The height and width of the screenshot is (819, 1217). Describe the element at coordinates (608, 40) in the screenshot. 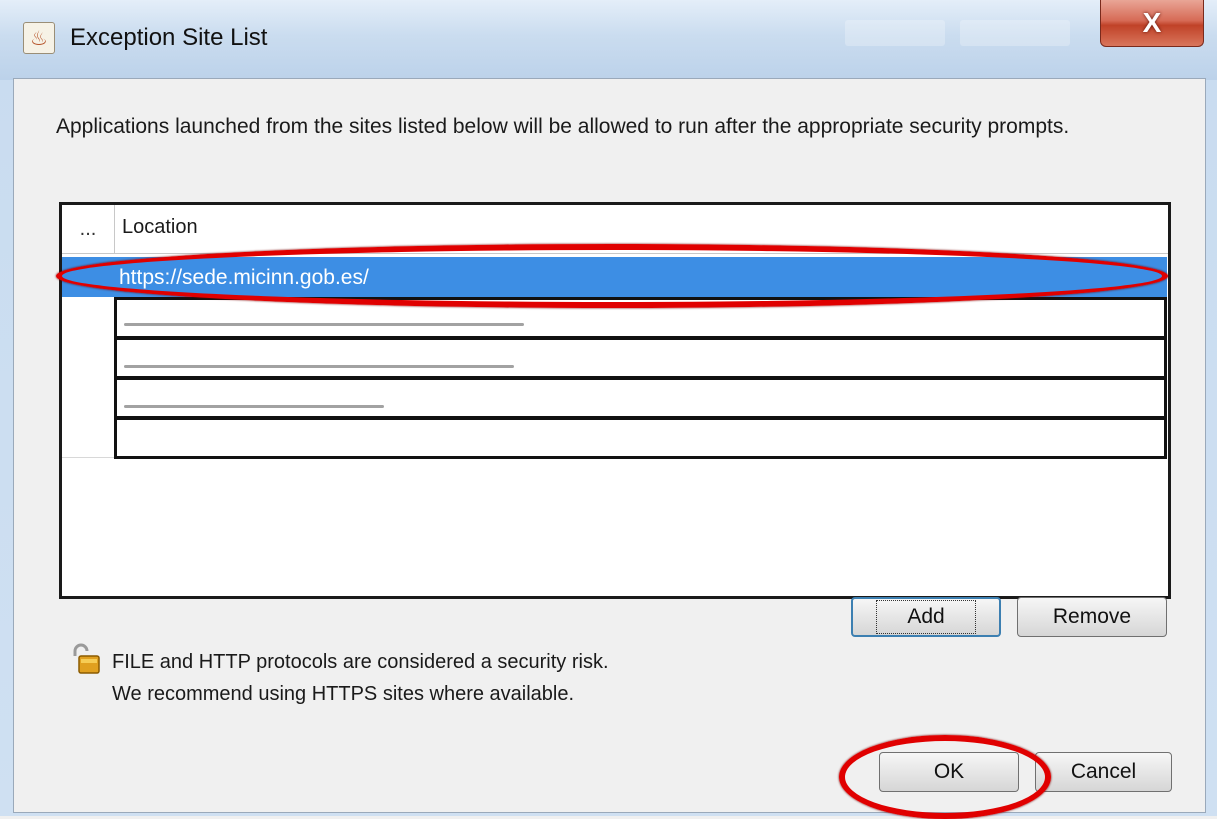

I see `title-bar: ♨ Exception Site List X` at that location.